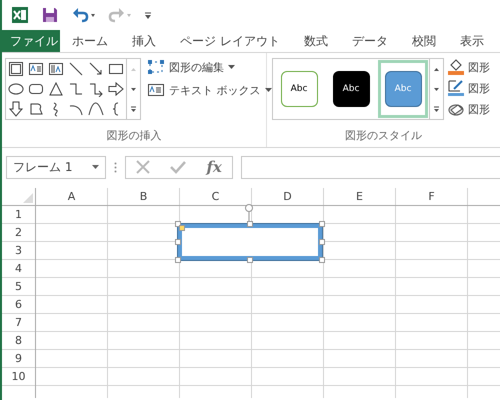  I want to click on row-header: 10, so click(18, 377).